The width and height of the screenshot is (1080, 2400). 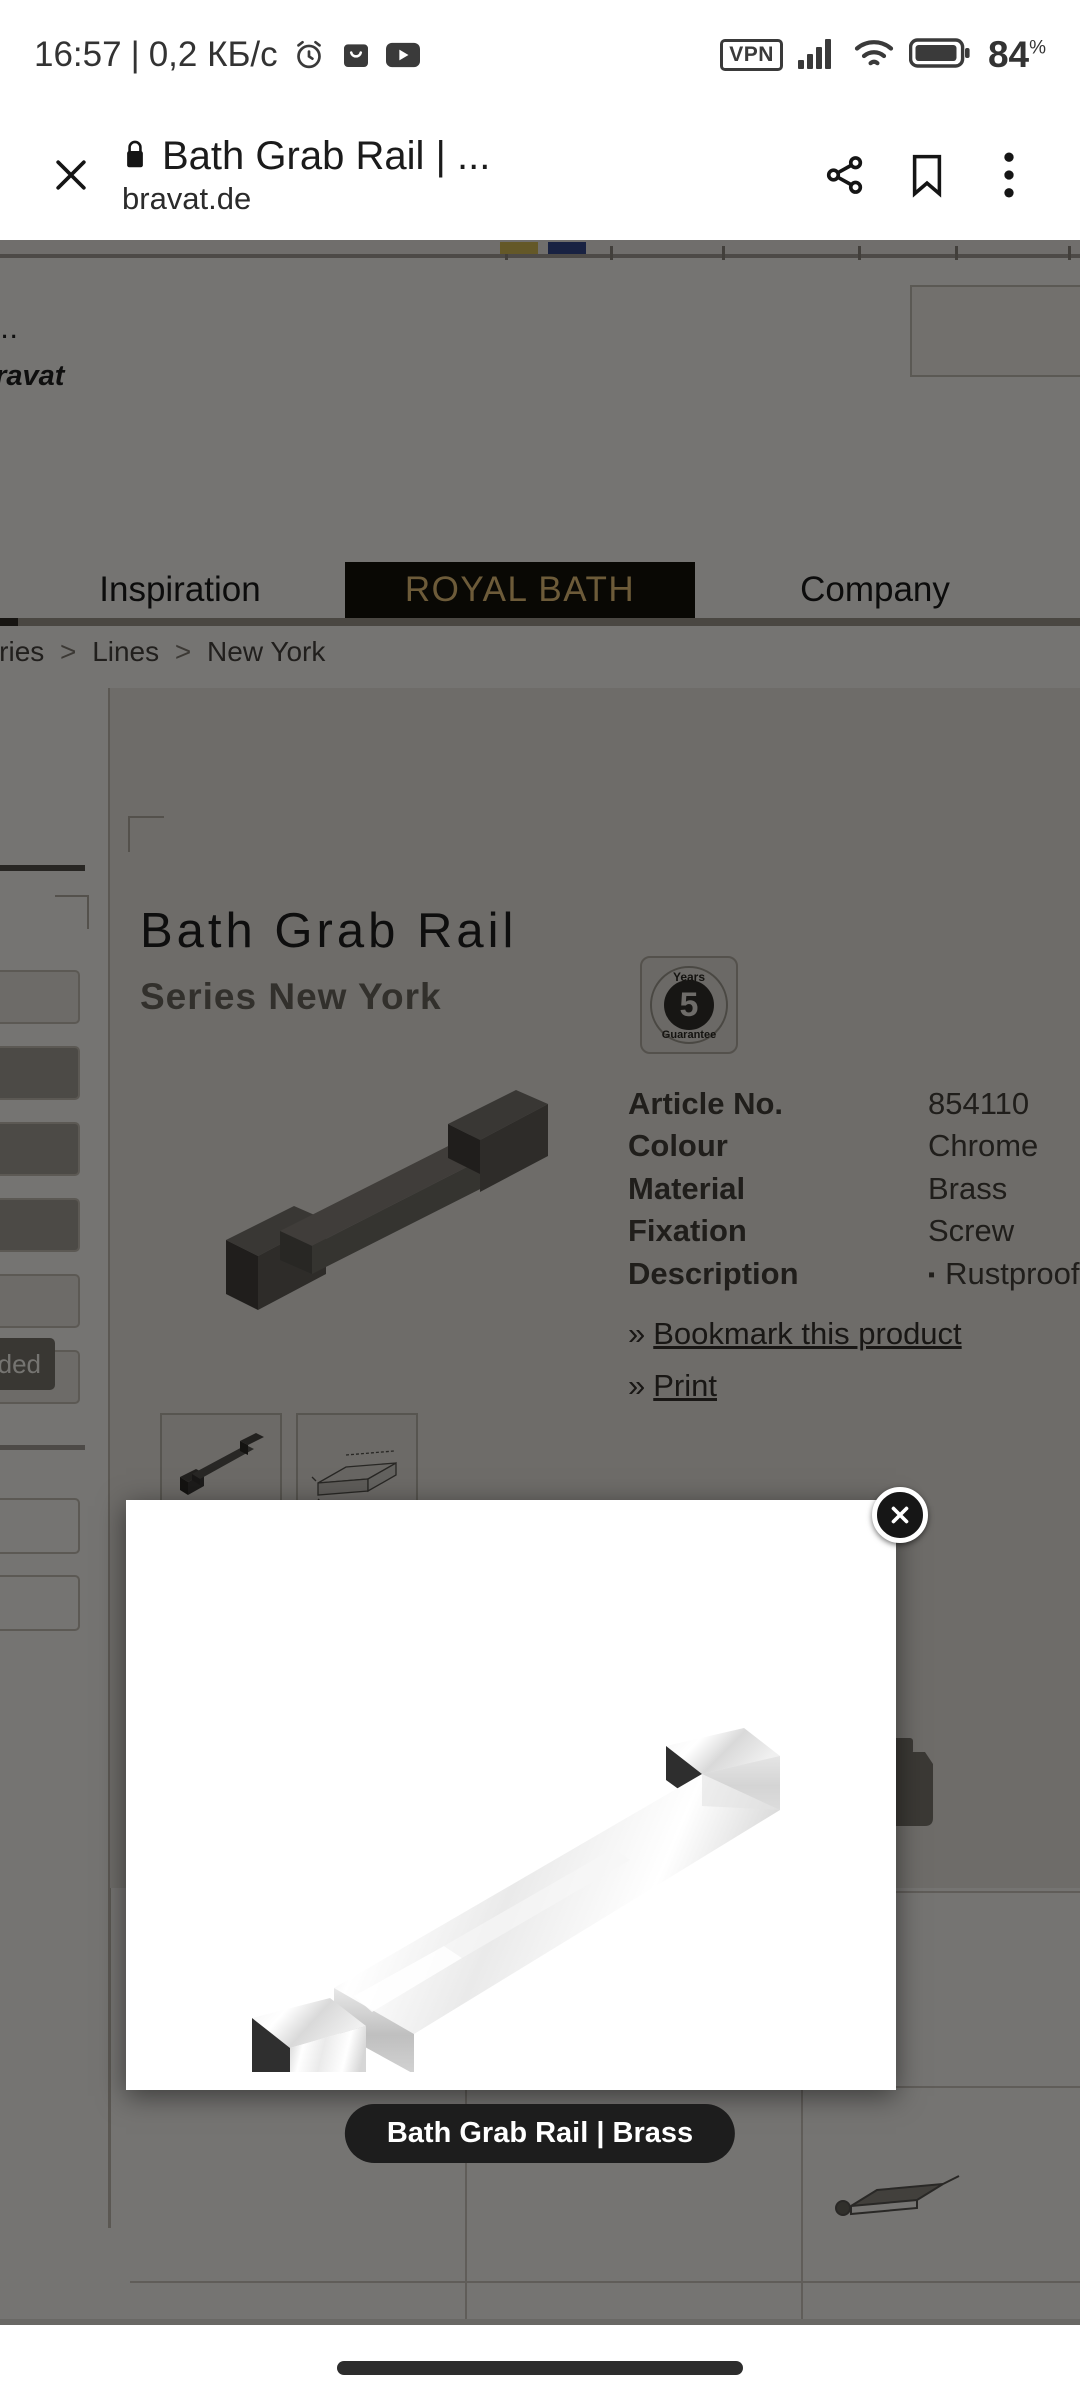 I want to click on spec-row: Description ▪ Rustproof, so click(x=854, y=1274).